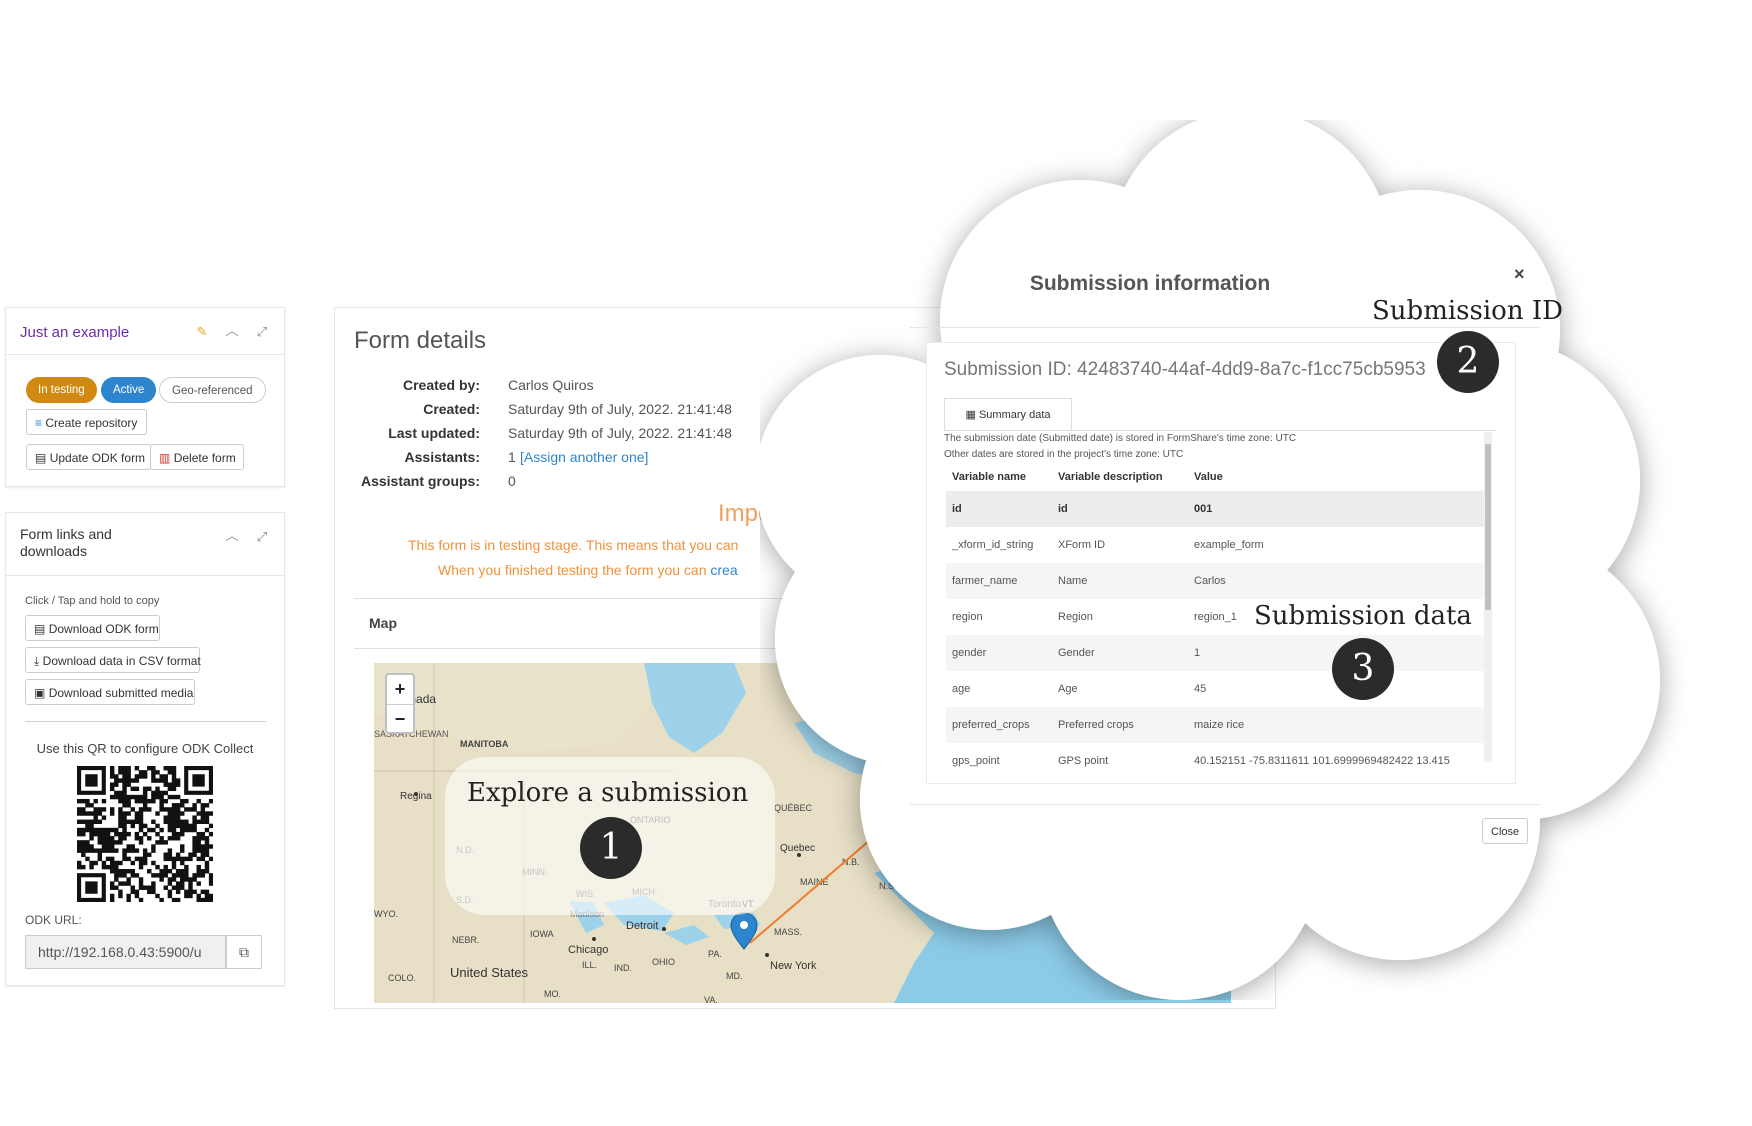 The width and height of the screenshot is (1752, 1126). I want to click on update-odk-form-button: ▤ Update ODK form, so click(88, 457).